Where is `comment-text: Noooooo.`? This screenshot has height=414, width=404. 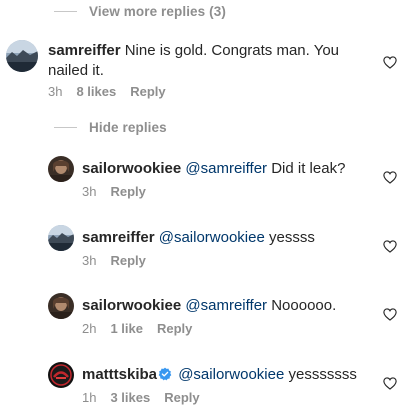 comment-text: Noooooo. is located at coordinates (304, 305).